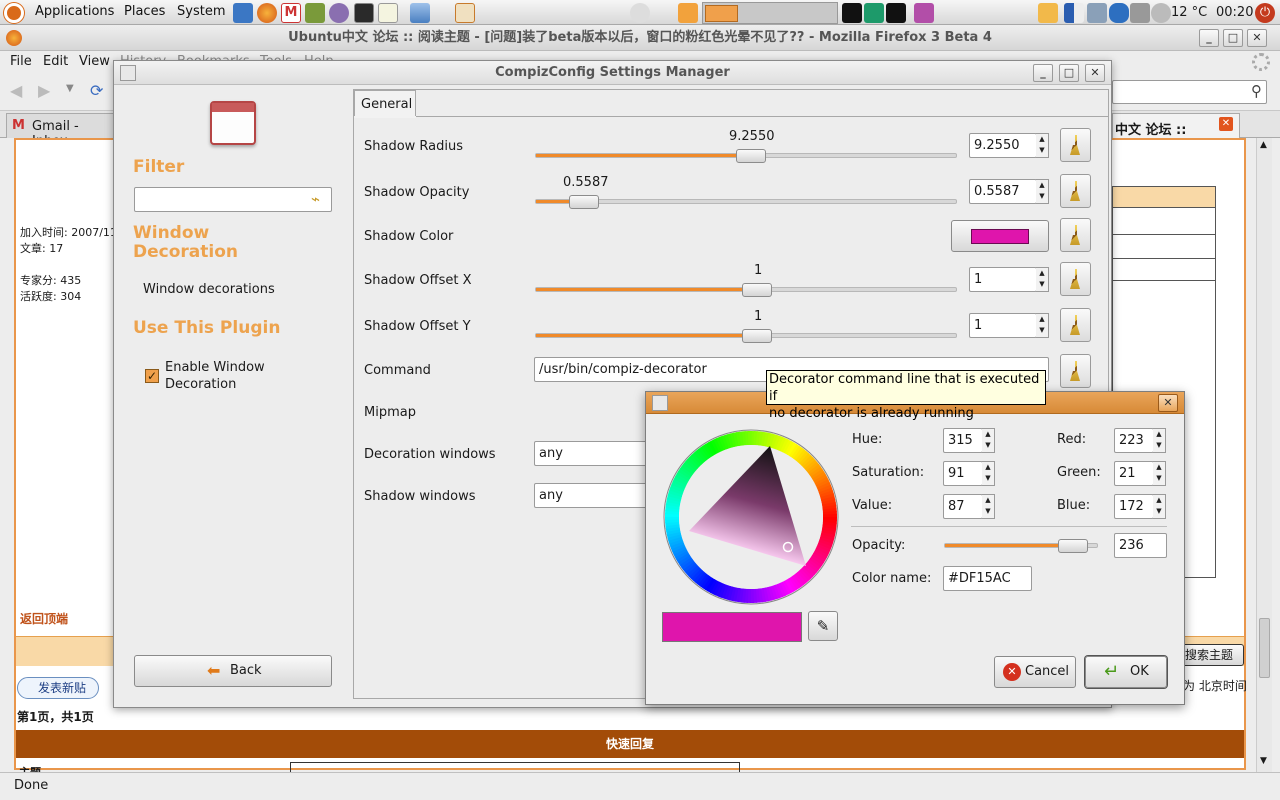  Describe the element at coordinates (1189, 12) in the screenshot. I see `temperature: 12 °C` at that location.